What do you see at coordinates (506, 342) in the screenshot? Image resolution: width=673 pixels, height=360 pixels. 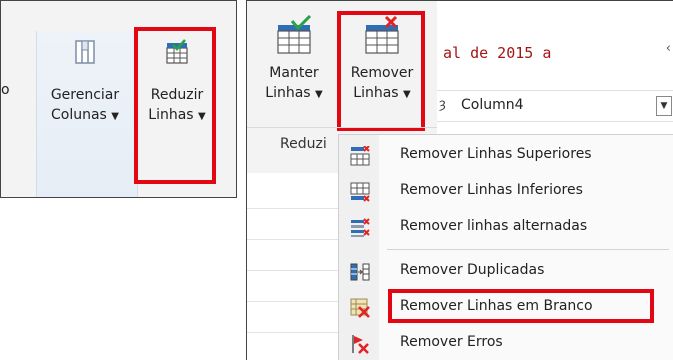 I see `menu-item-remove-errors: Remover Erros` at bounding box center [506, 342].